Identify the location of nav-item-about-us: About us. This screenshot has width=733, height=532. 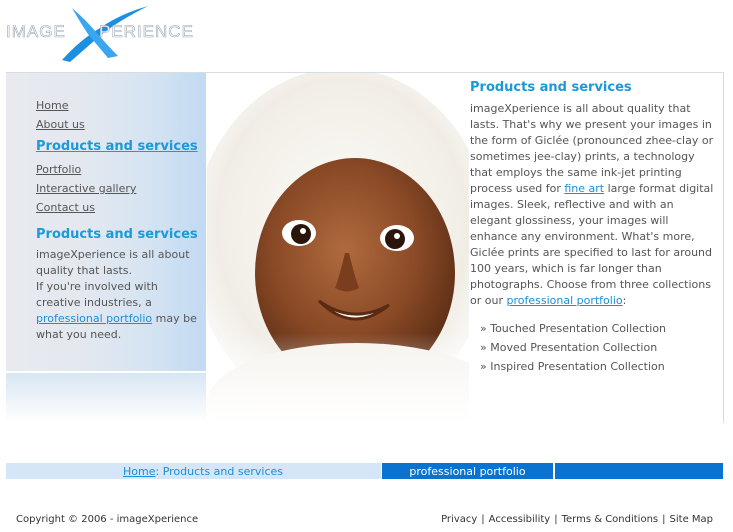
(121, 124).